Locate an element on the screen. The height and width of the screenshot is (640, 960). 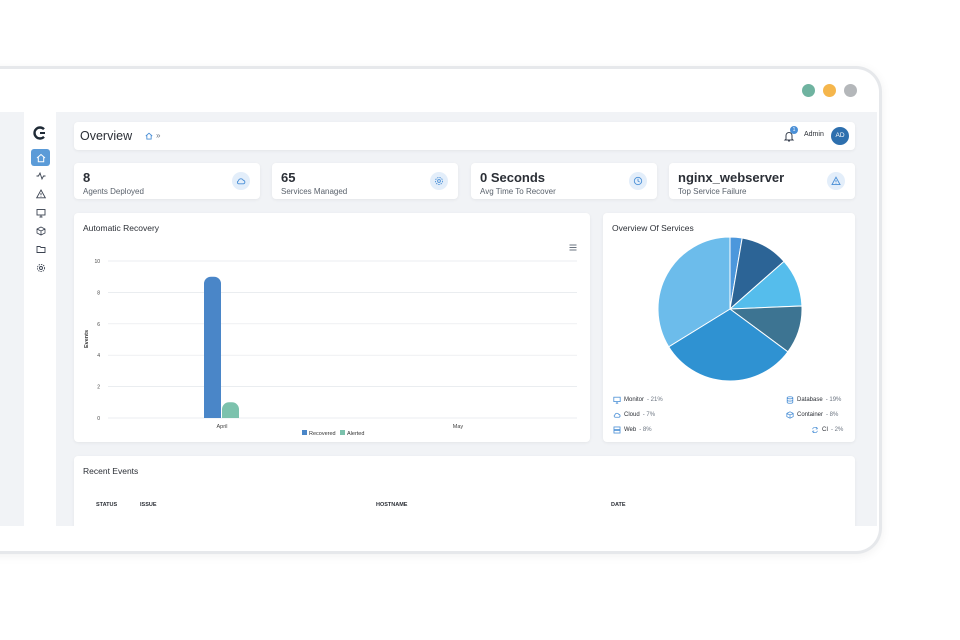
sidebar-item-activity is located at coordinates (40, 175).